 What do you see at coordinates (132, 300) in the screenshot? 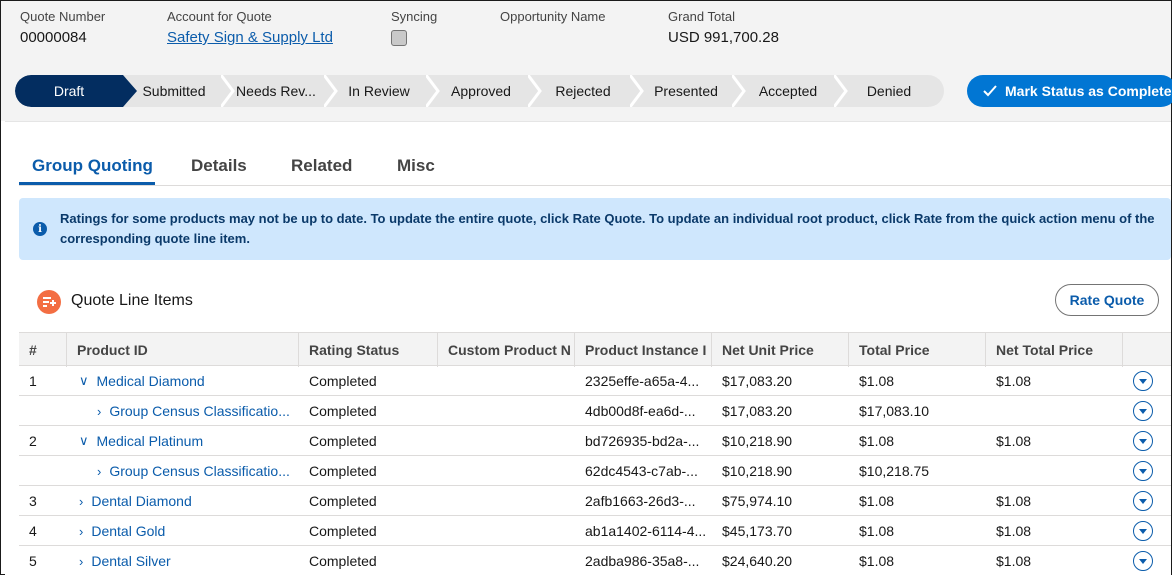
I see `line-items-title: Quote Line Items` at bounding box center [132, 300].